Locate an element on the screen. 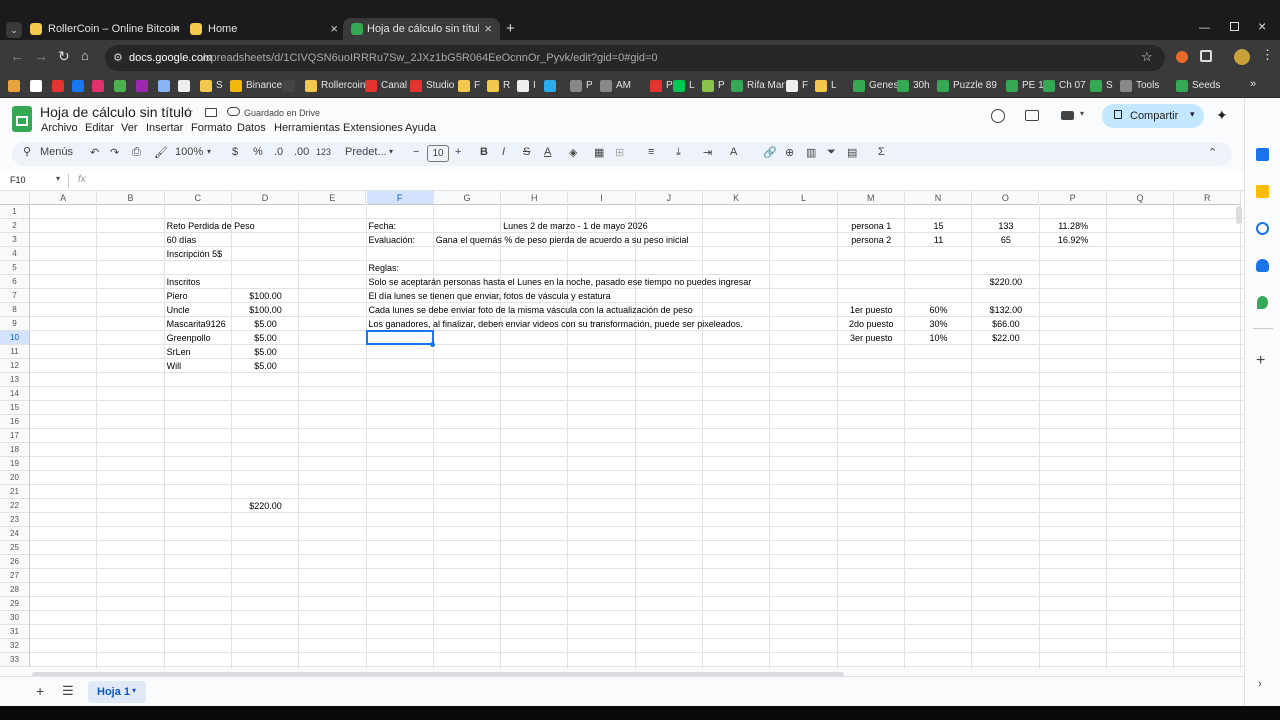 The image size is (1280, 720). row-header-14: 14 is located at coordinates (15, 394).